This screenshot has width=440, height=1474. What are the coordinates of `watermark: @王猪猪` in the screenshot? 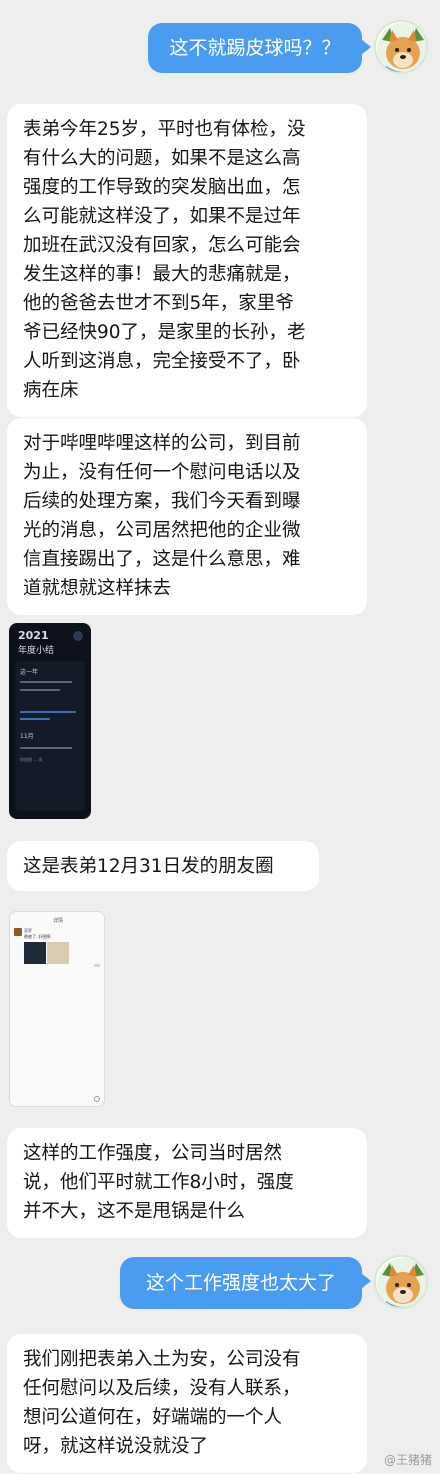 It's located at (407, 1460).